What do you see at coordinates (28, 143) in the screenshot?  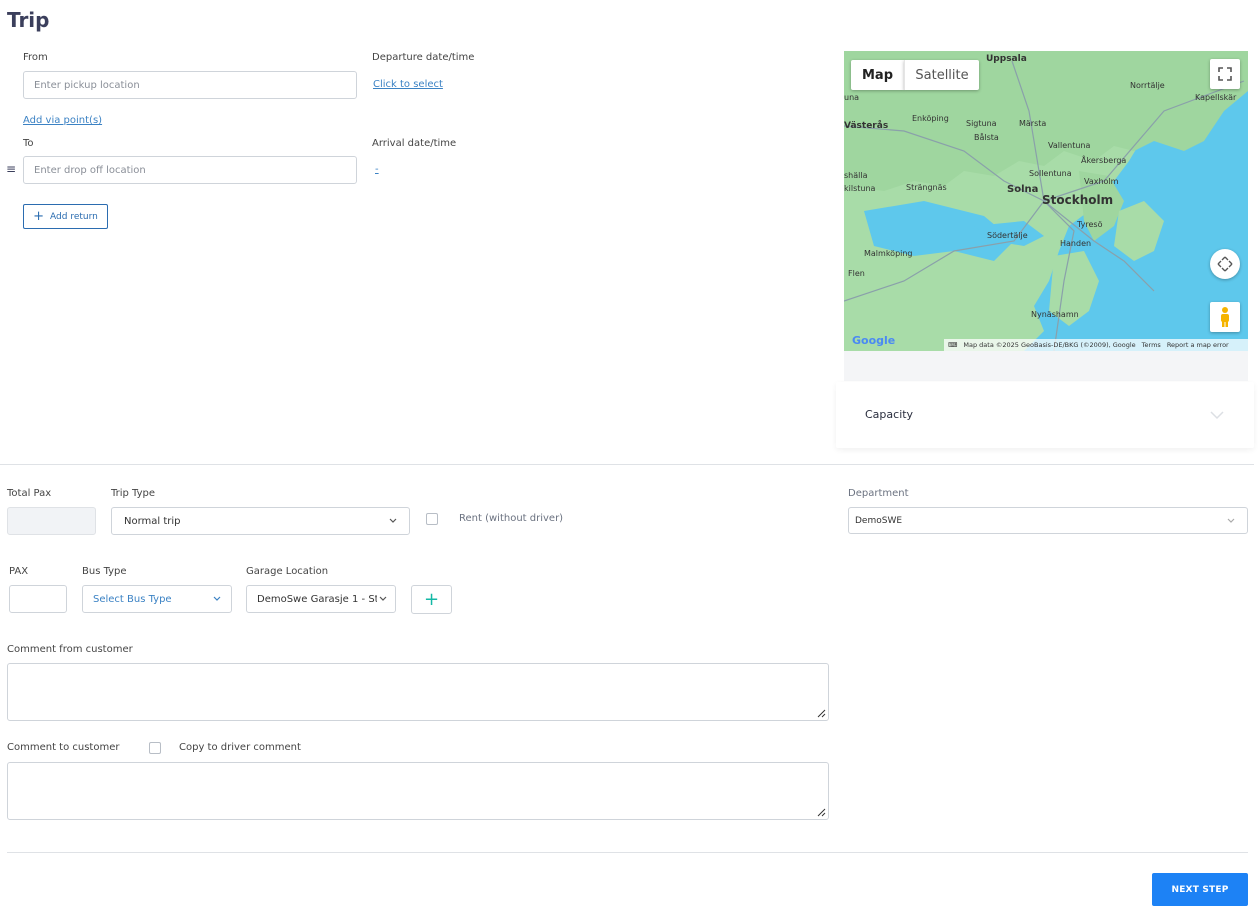 I see `to-label: To` at bounding box center [28, 143].